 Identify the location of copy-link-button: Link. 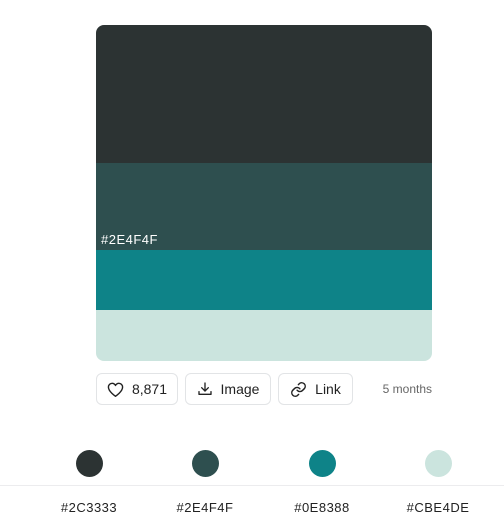
(315, 389).